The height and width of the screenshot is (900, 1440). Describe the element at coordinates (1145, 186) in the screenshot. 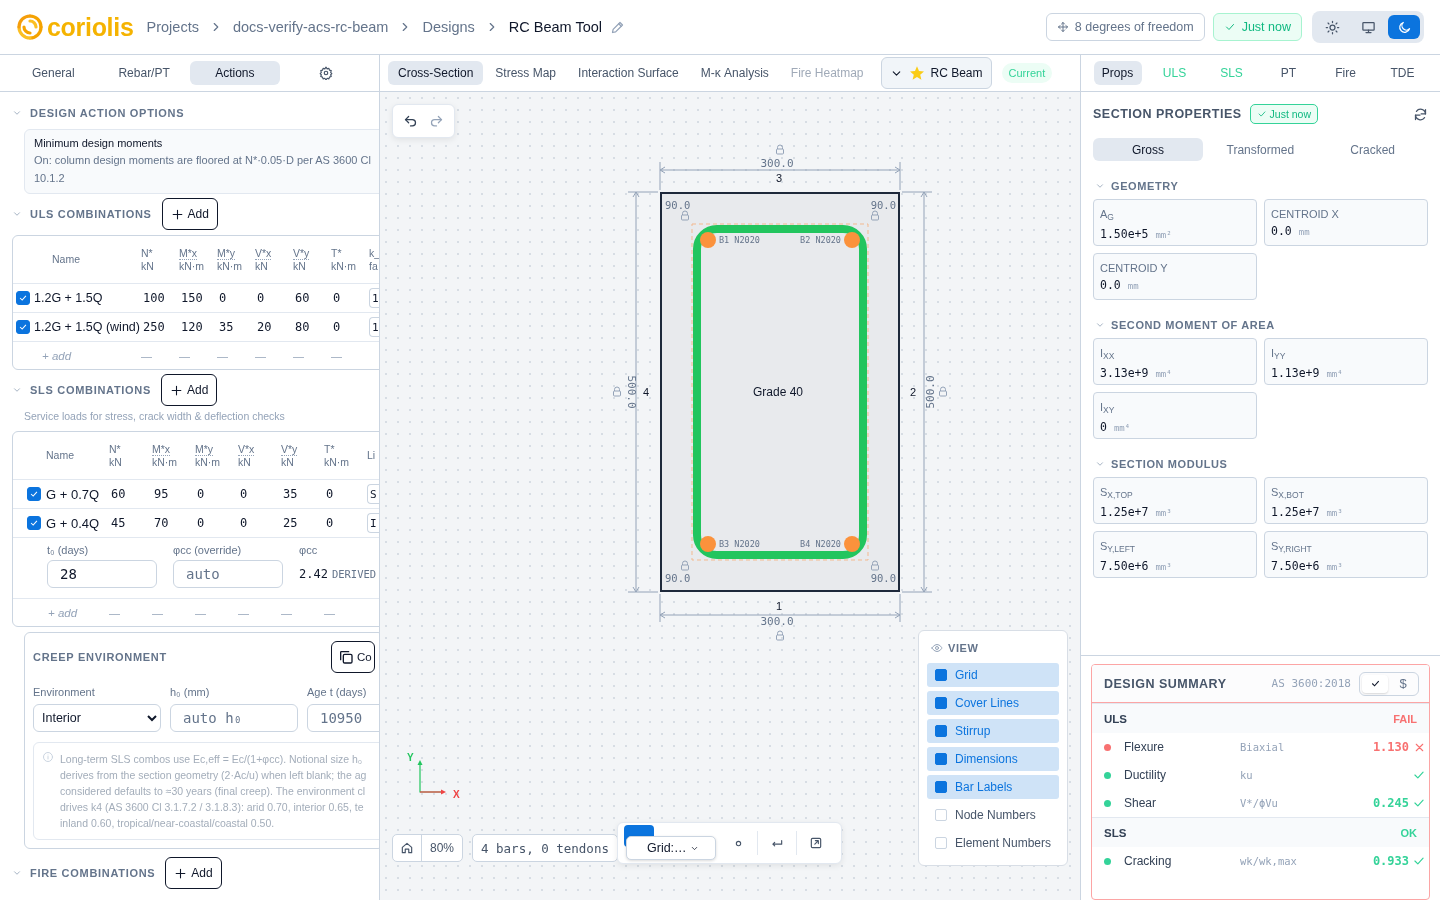

I see `group-title: GEOMETRY` at that location.